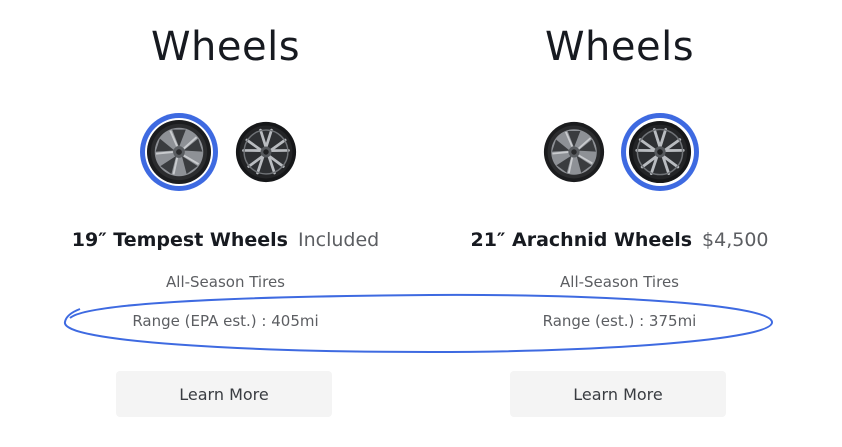 The width and height of the screenshot is (842, 447). Describe the element at coordinates (339, 240) in the screenshot. I see `wheel-price: Included` at that location.